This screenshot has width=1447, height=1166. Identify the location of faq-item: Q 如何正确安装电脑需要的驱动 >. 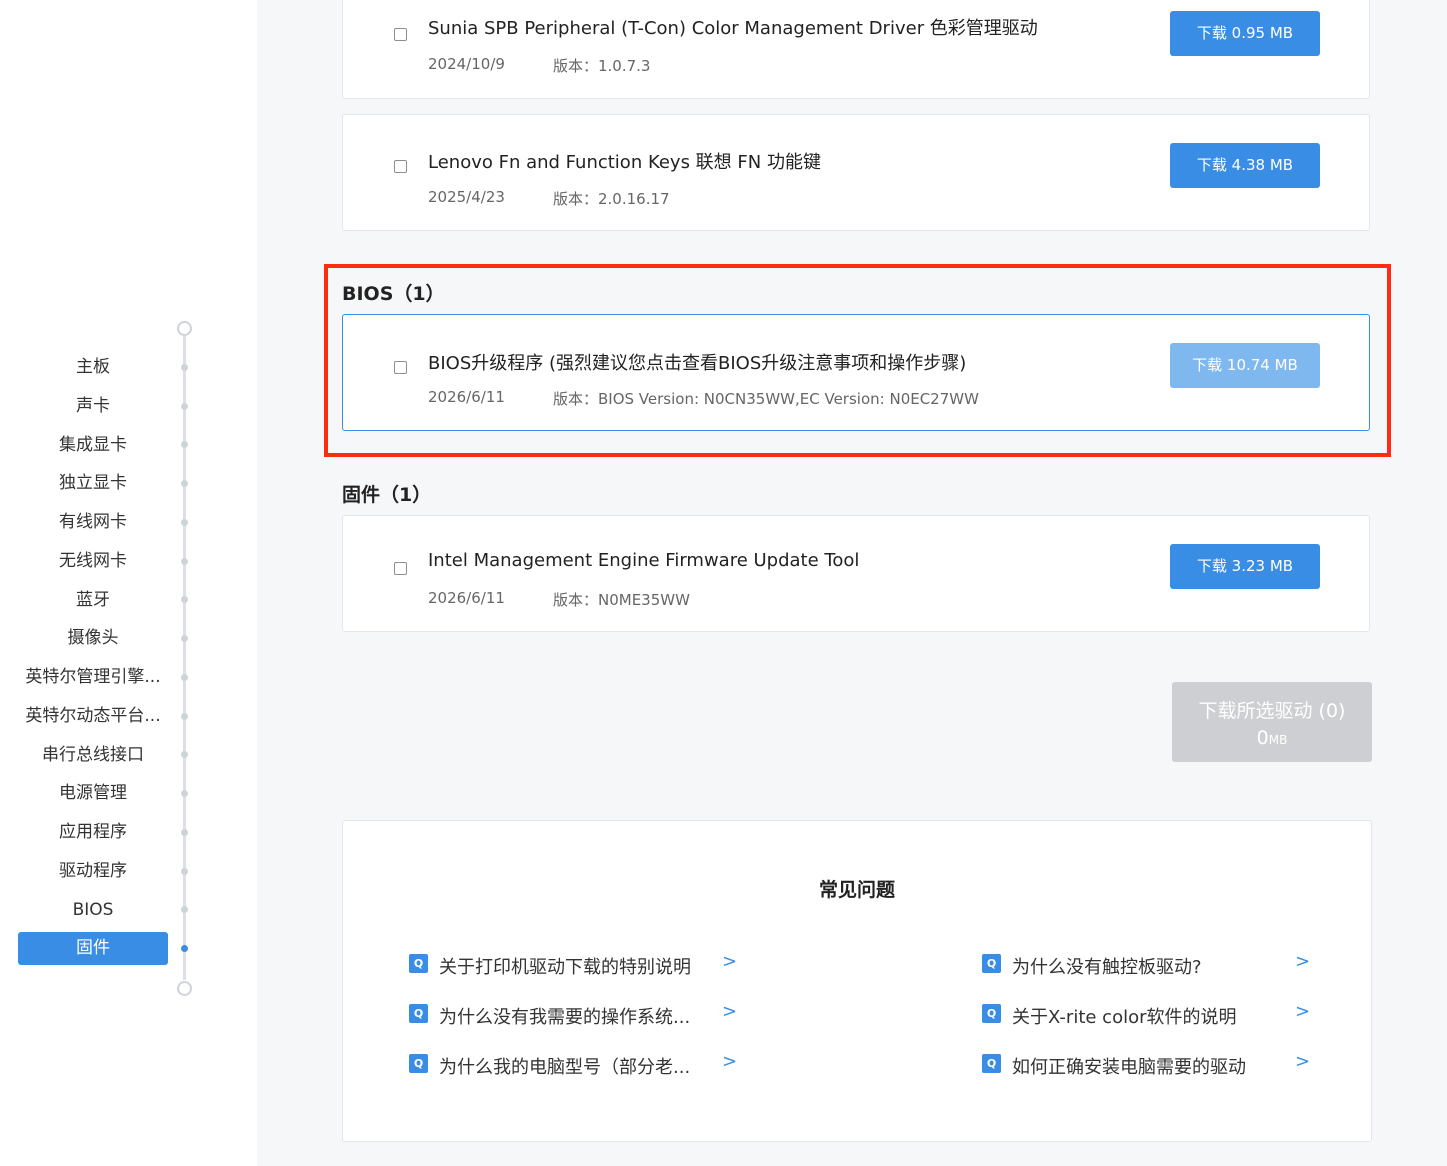
(1147, 1065).